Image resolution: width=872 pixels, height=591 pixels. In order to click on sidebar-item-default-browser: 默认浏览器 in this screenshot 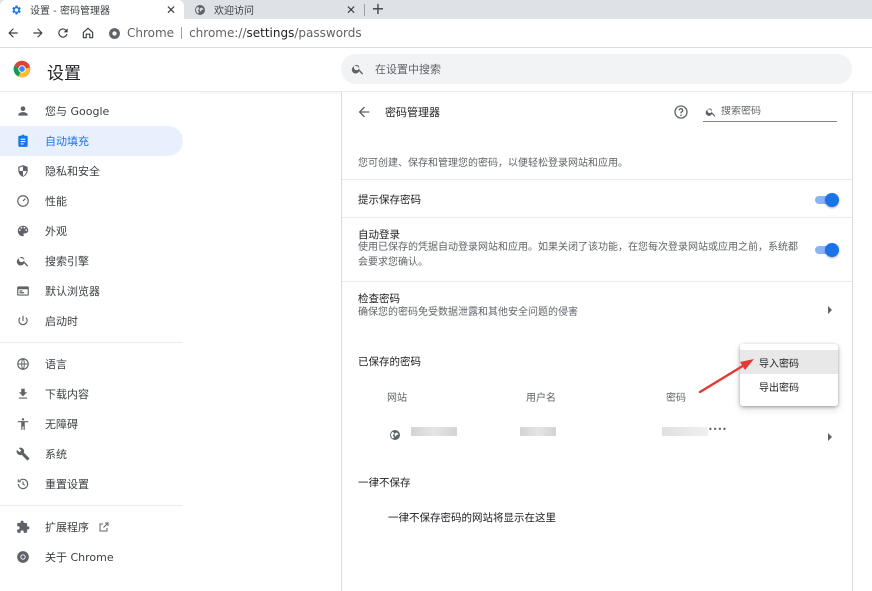, I will do `click(91, 291)`.